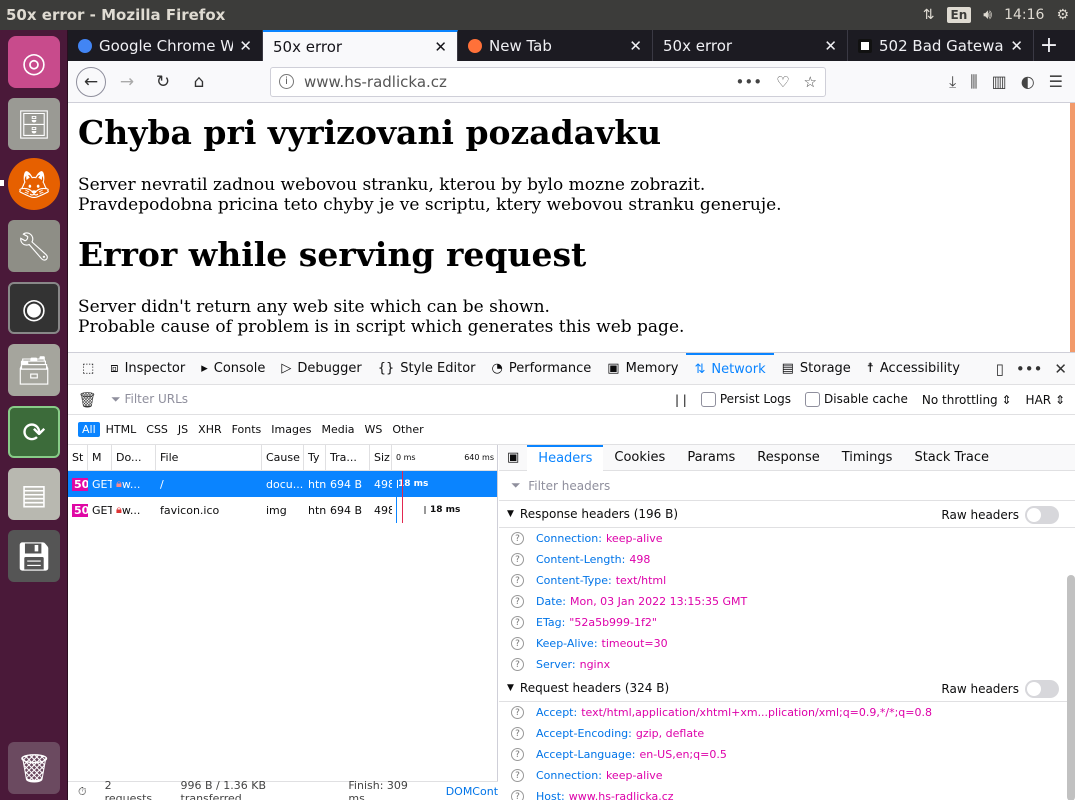 The height and width of the screenshot is (800, 1075). I want to click on header-row: ? Keep-Alive: timeout=30, so click(787, 643).